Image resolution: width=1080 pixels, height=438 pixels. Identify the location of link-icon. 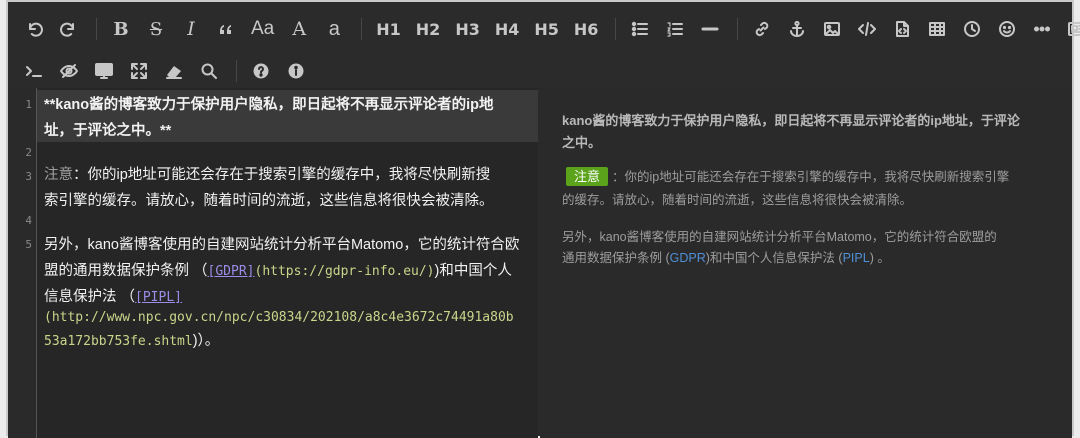
(762, 29).